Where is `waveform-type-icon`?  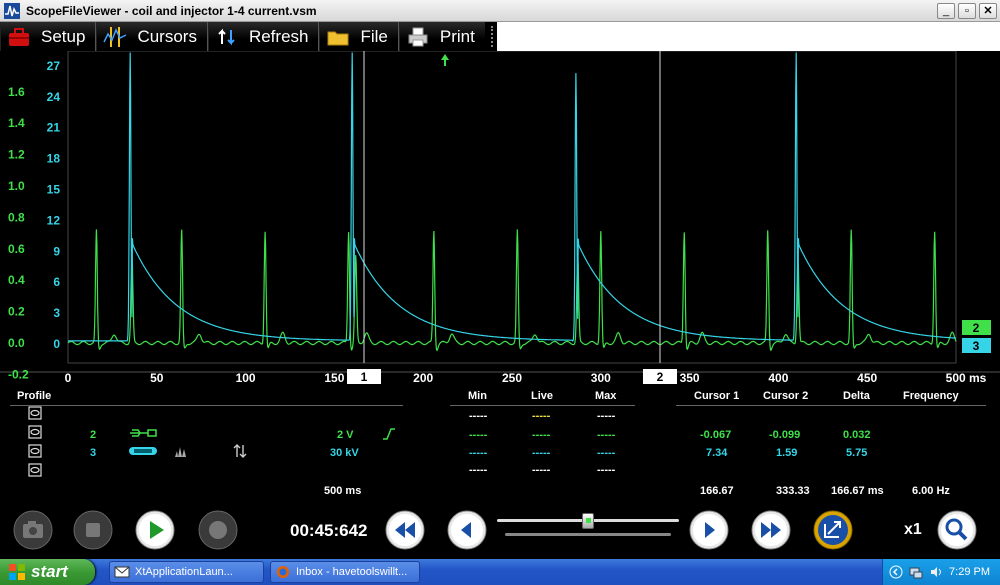
waveform-type-icon is located at coordinates (181, 451).